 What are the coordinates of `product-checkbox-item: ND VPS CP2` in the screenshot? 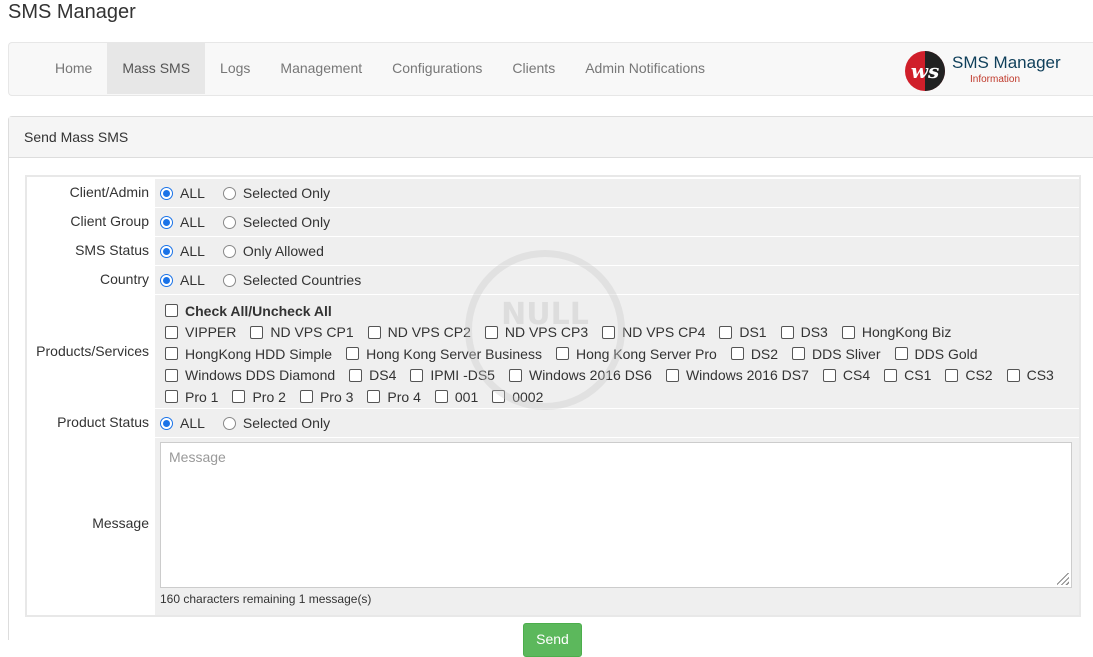 It's located at (419, 332).